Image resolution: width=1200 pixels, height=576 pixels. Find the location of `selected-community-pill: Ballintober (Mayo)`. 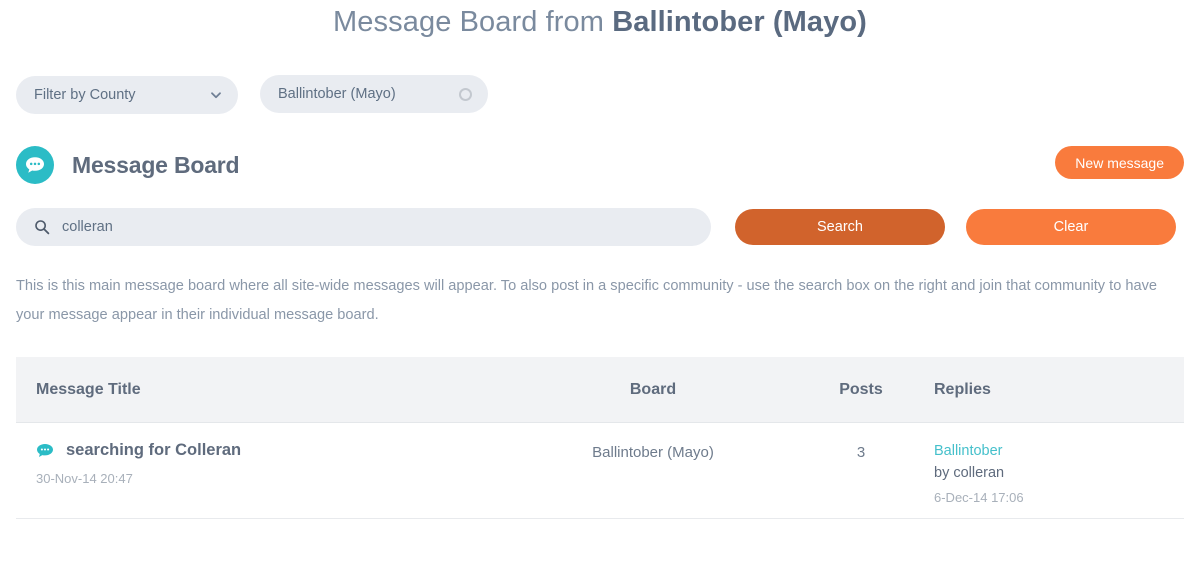

selected-community-pill: Ballintober (Mayo) is located at coordinates (374, 94).